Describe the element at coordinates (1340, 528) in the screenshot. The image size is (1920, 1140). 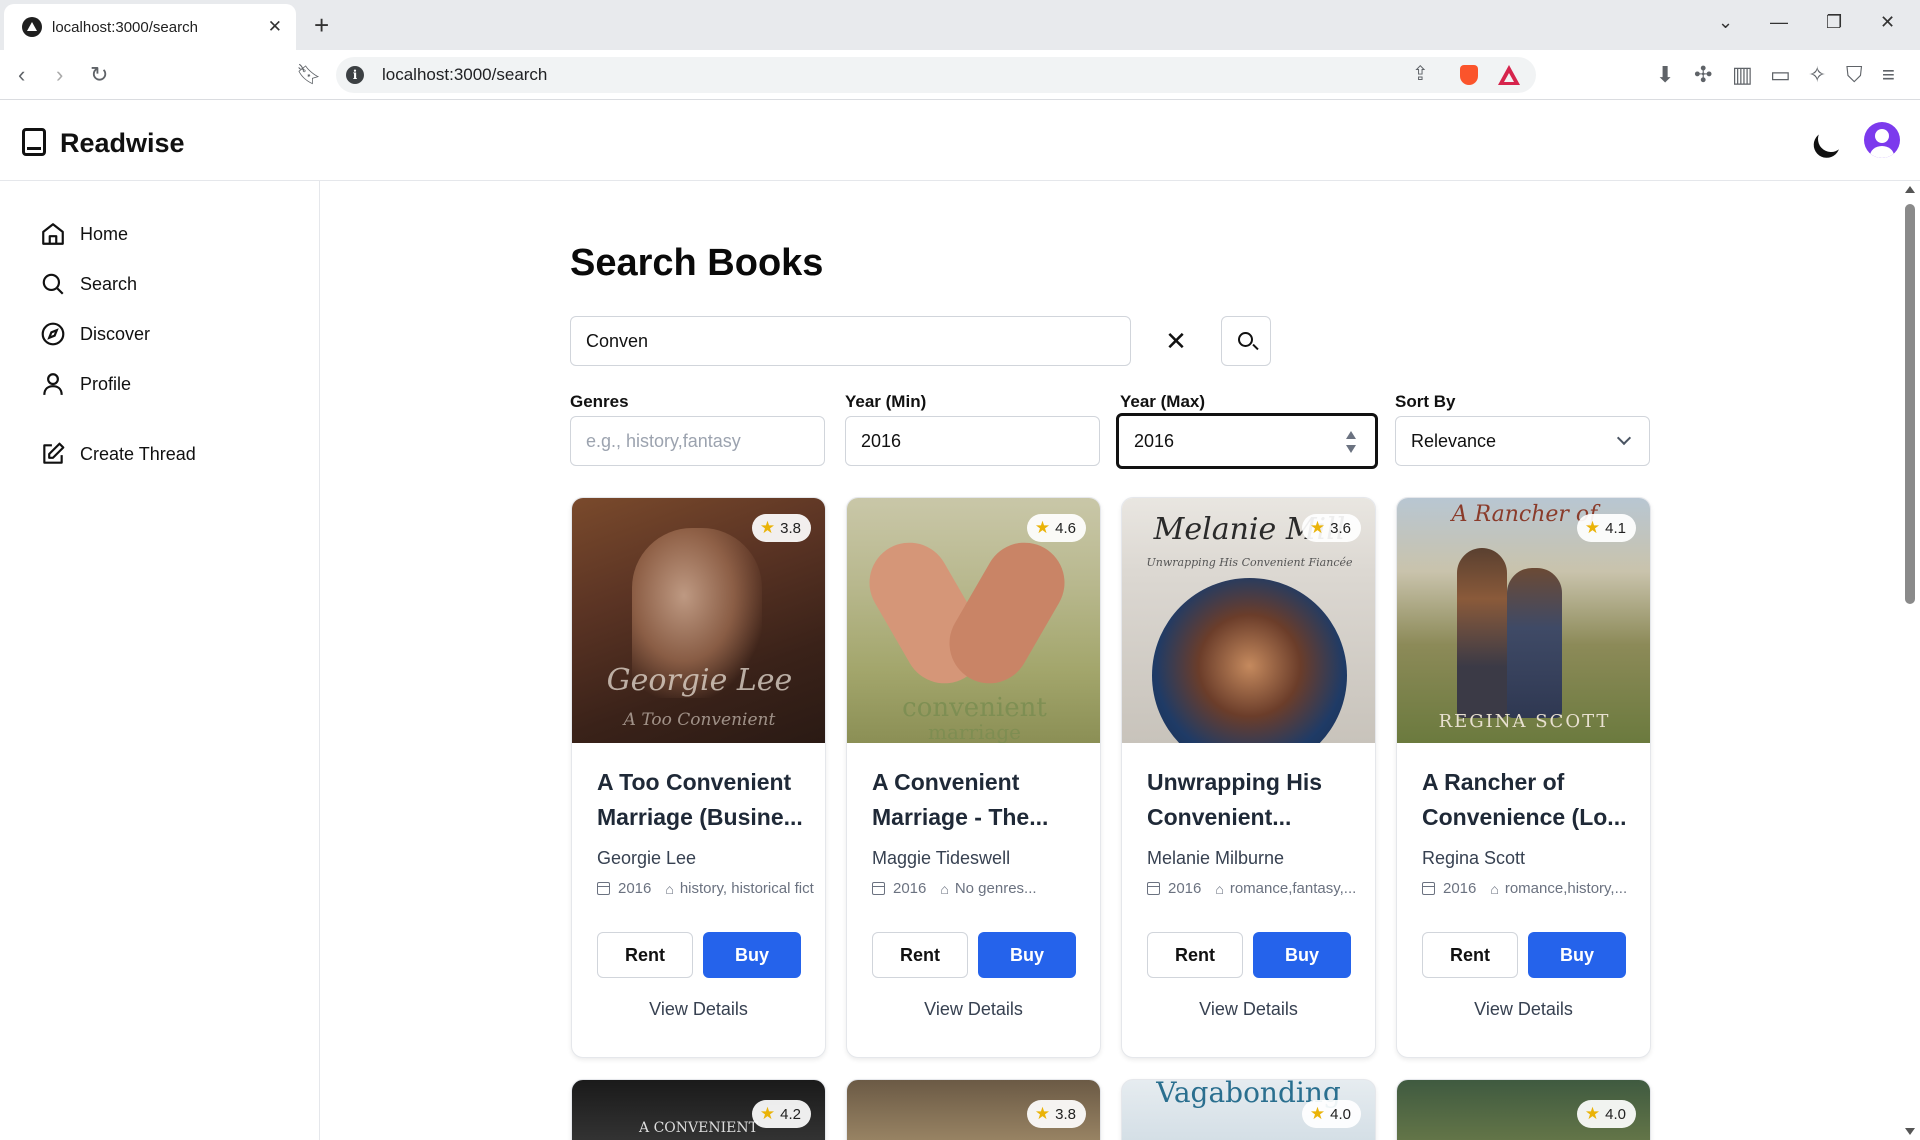
I see `rating-value: 3.6` at that location.